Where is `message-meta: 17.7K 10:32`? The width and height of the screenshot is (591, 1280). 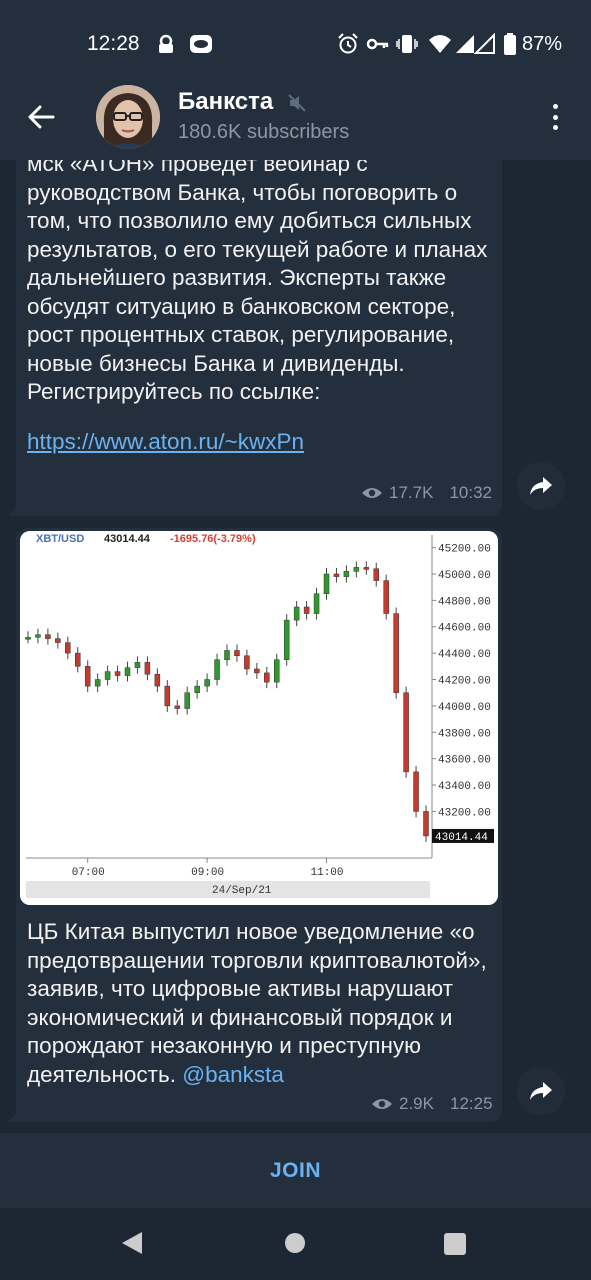
message-meta: 17.7K 10:32 is located at coordinates (426, 493).